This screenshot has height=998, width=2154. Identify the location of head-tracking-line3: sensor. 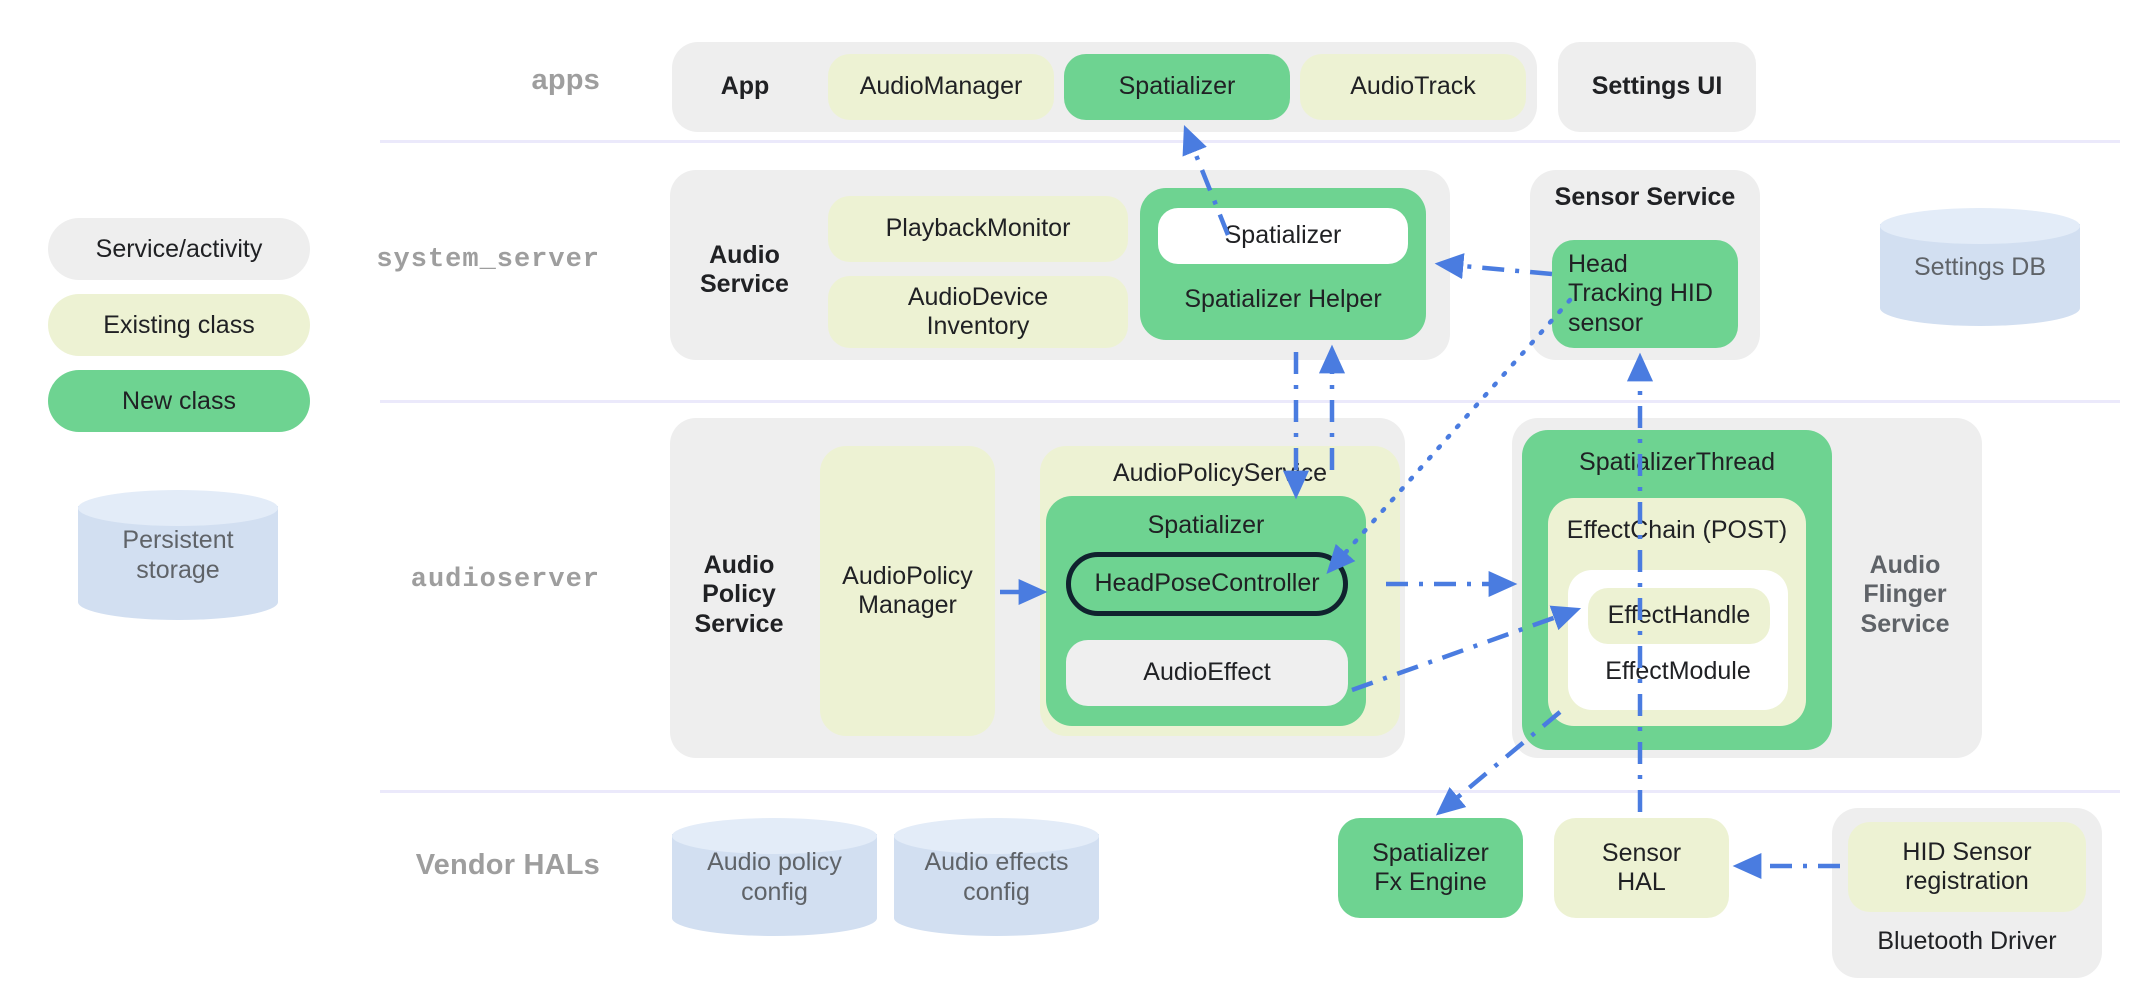
(1606, 322).